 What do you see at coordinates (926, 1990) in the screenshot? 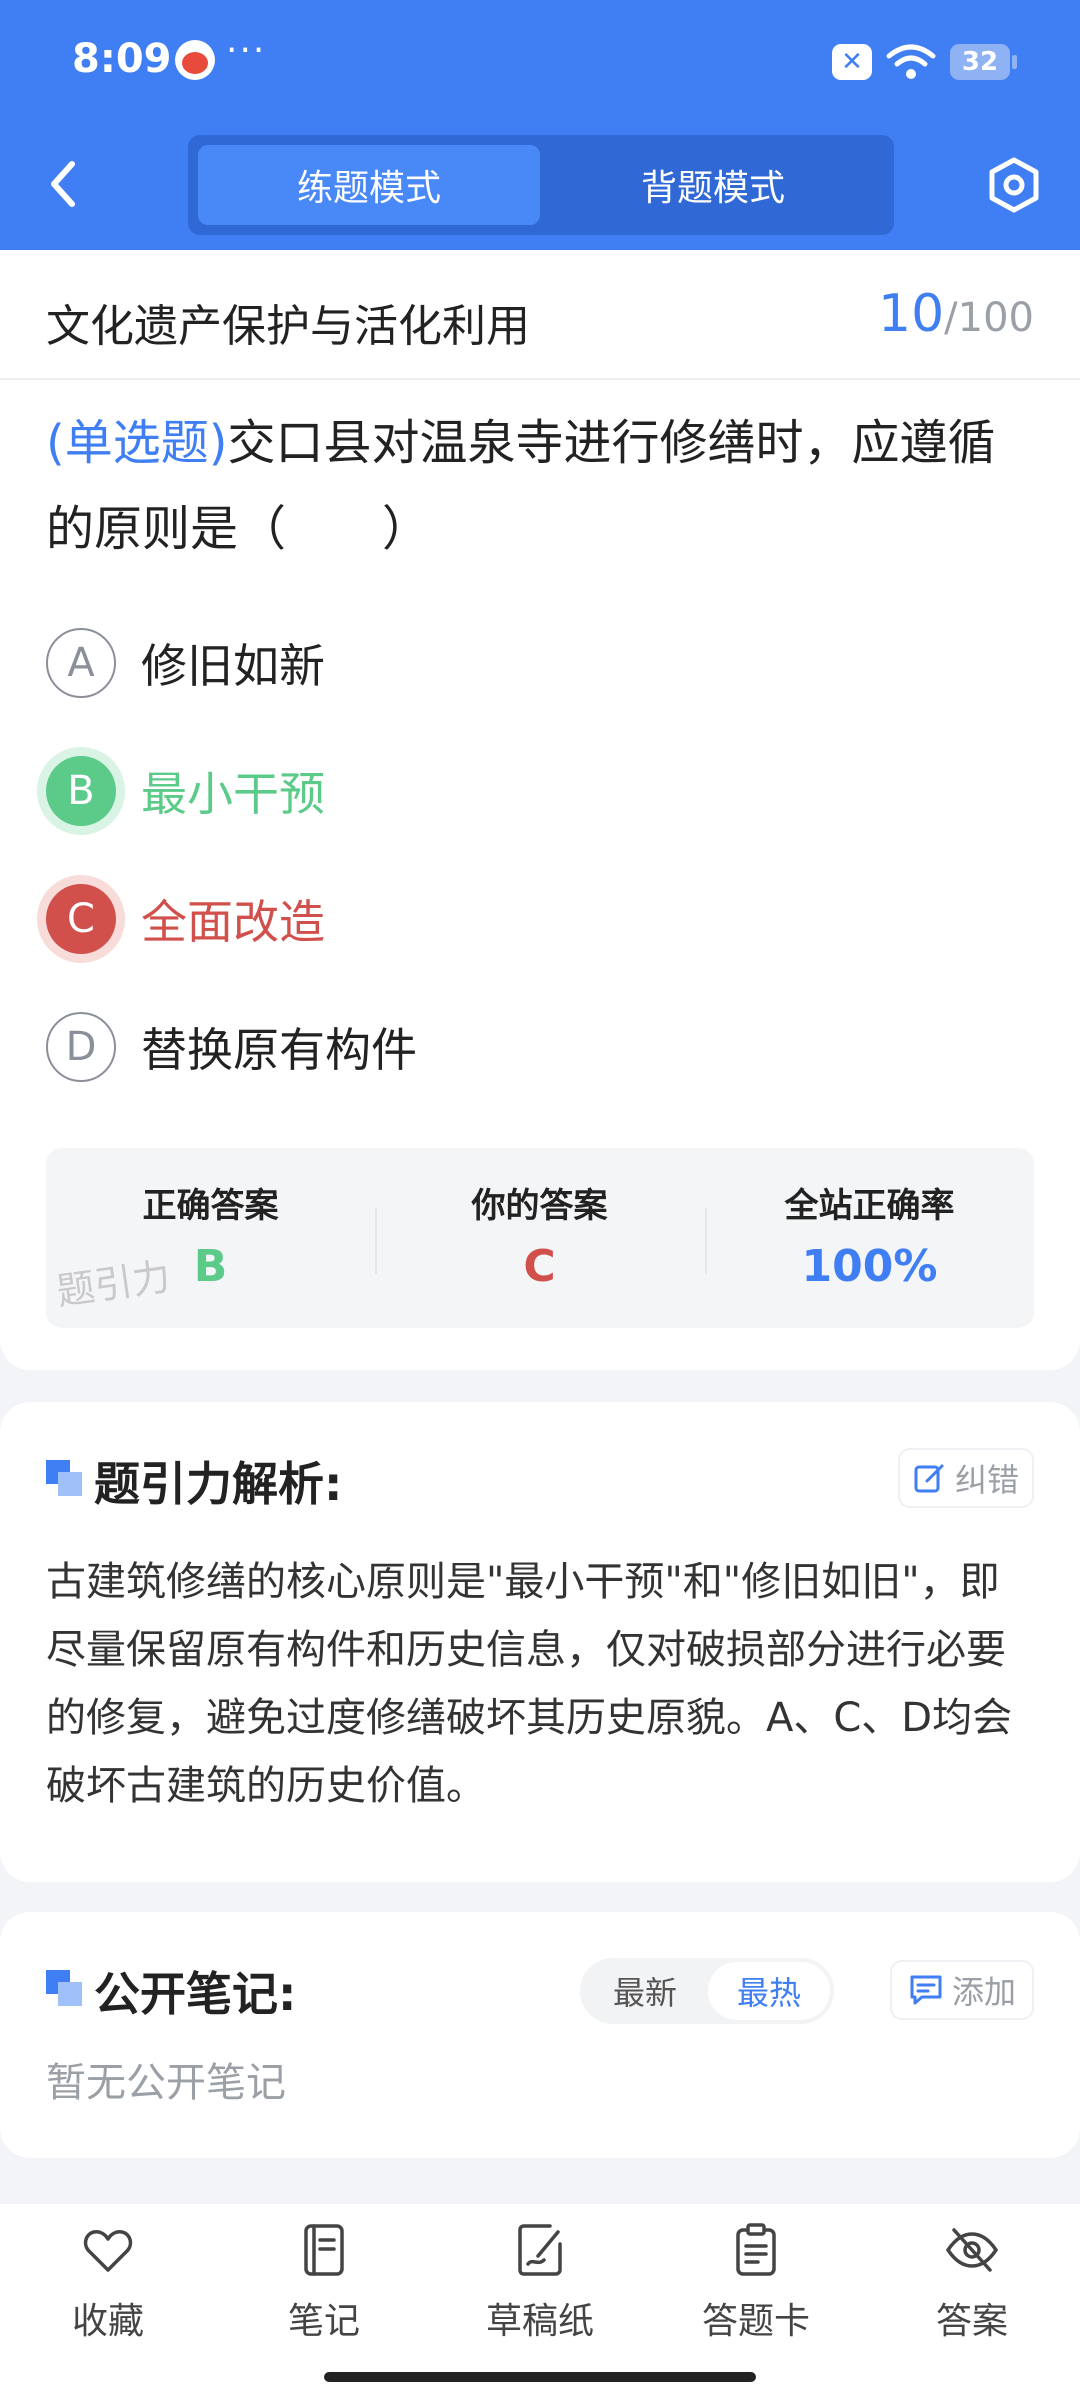
I see `comment-icon` at bounding box center [926, 1990].